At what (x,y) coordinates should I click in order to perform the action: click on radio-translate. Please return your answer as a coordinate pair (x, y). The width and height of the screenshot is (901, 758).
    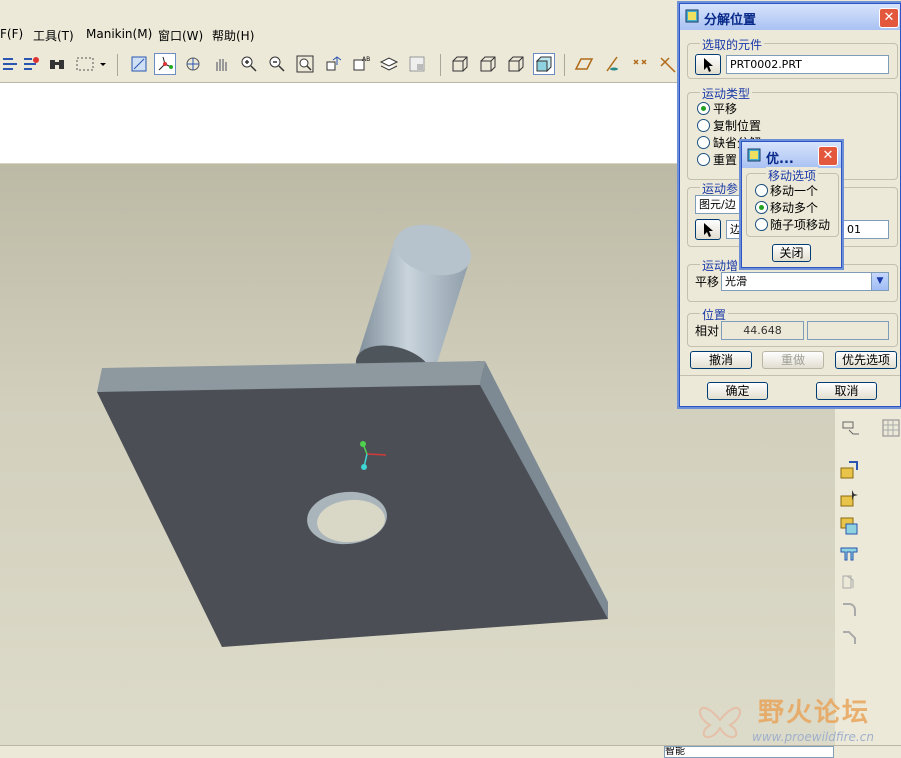
    Looking at the image, I should click on (703, 108).